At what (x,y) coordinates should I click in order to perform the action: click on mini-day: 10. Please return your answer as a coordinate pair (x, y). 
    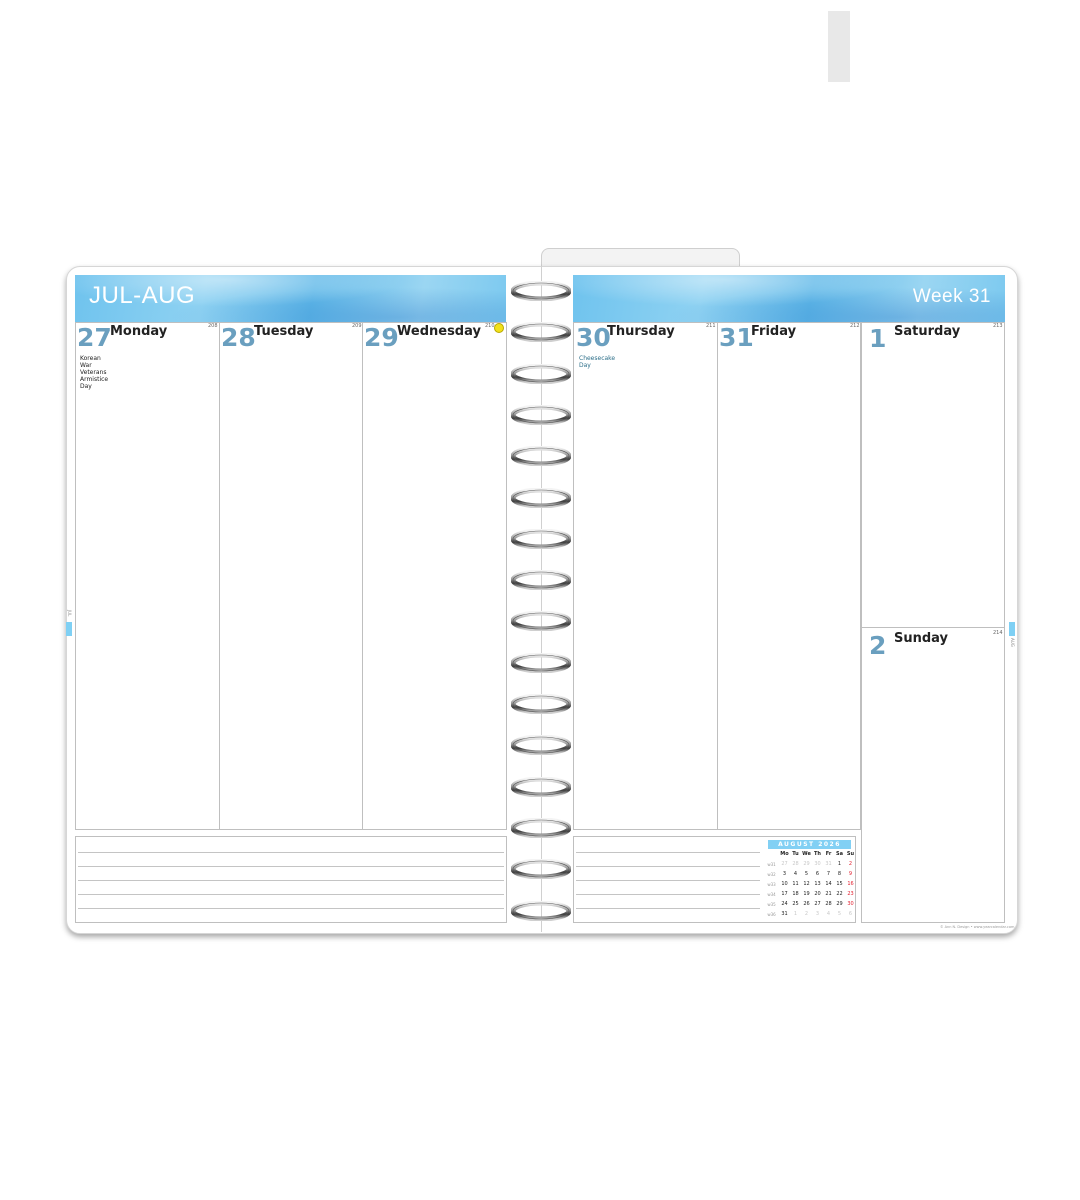
    Looking at the image, I should click on (784, 884).